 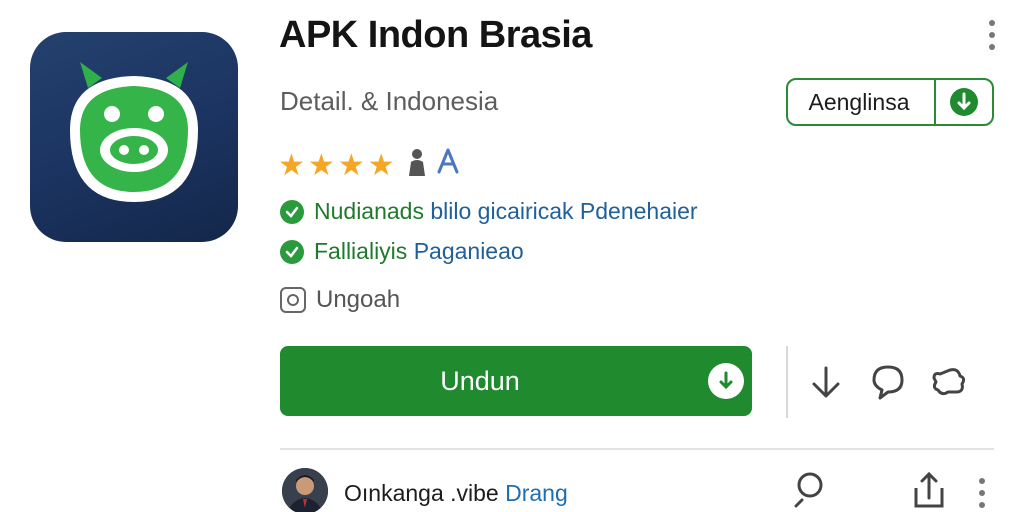 What do you see at coordinates (859, 101) in the screenshot?
I see `language-label: Aenglinsa` at bounding box center [859, 101].